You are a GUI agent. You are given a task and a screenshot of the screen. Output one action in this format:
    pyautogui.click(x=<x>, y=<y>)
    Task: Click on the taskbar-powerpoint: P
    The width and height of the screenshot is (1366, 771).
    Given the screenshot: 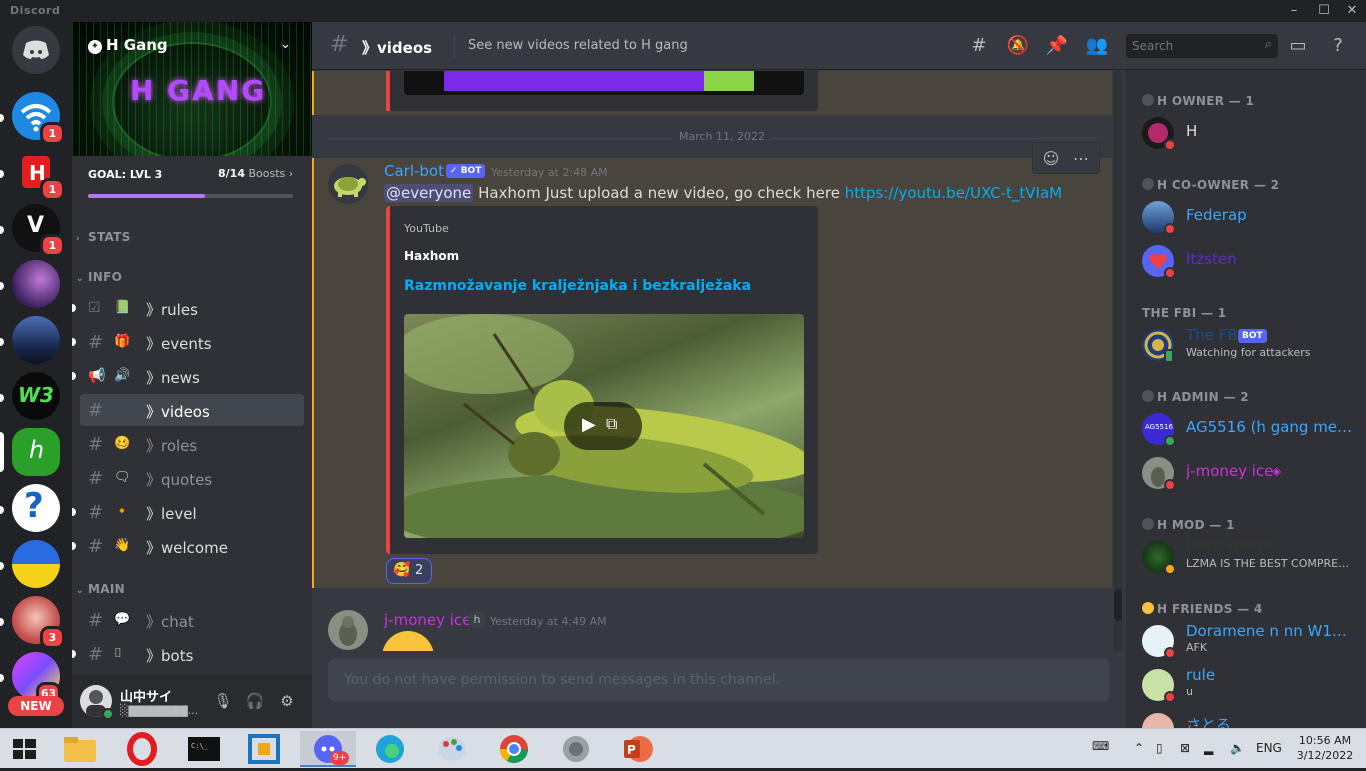 What is the action you would take?
    pyautogui.click(x=638, y=749)
    